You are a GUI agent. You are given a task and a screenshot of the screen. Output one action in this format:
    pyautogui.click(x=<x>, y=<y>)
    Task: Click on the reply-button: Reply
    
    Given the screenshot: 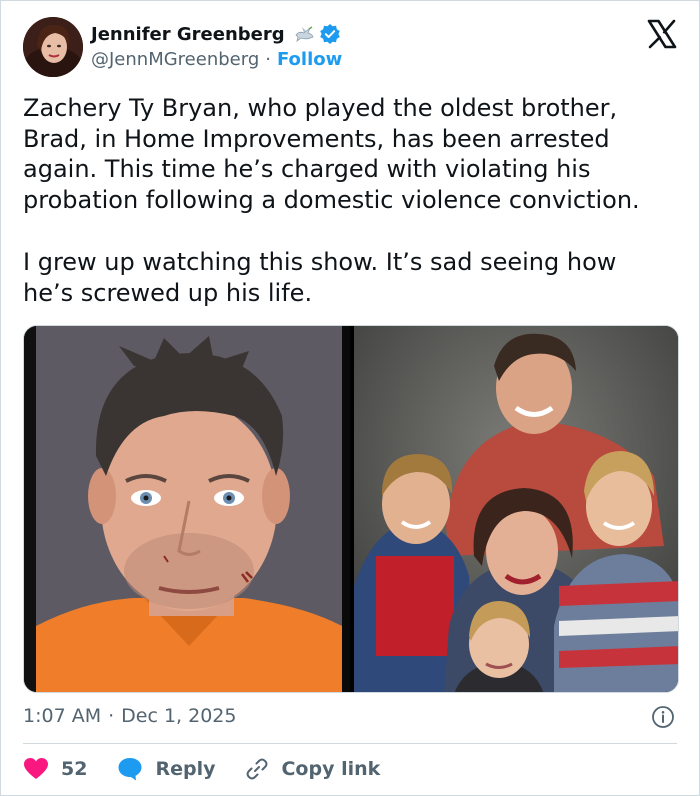 What is the action you would take?
    pyautogui.click(x=166, y=769)
    